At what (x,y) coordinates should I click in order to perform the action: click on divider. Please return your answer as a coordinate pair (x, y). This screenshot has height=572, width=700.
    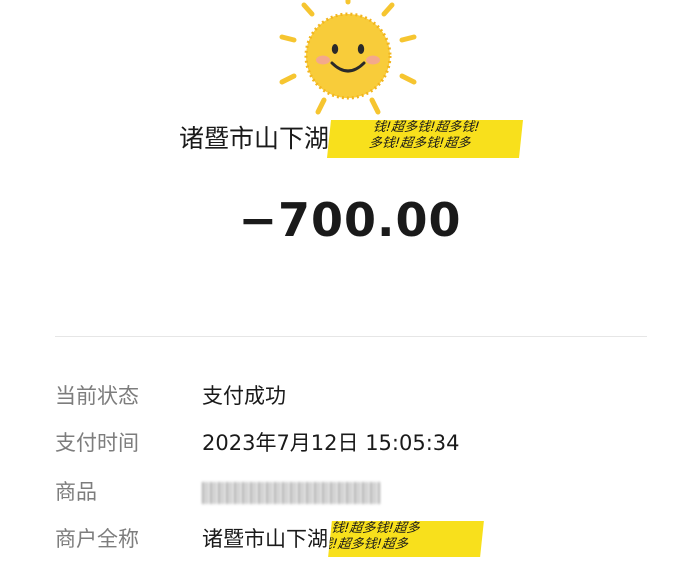
    Looking at the image, I should click on (351, 336).